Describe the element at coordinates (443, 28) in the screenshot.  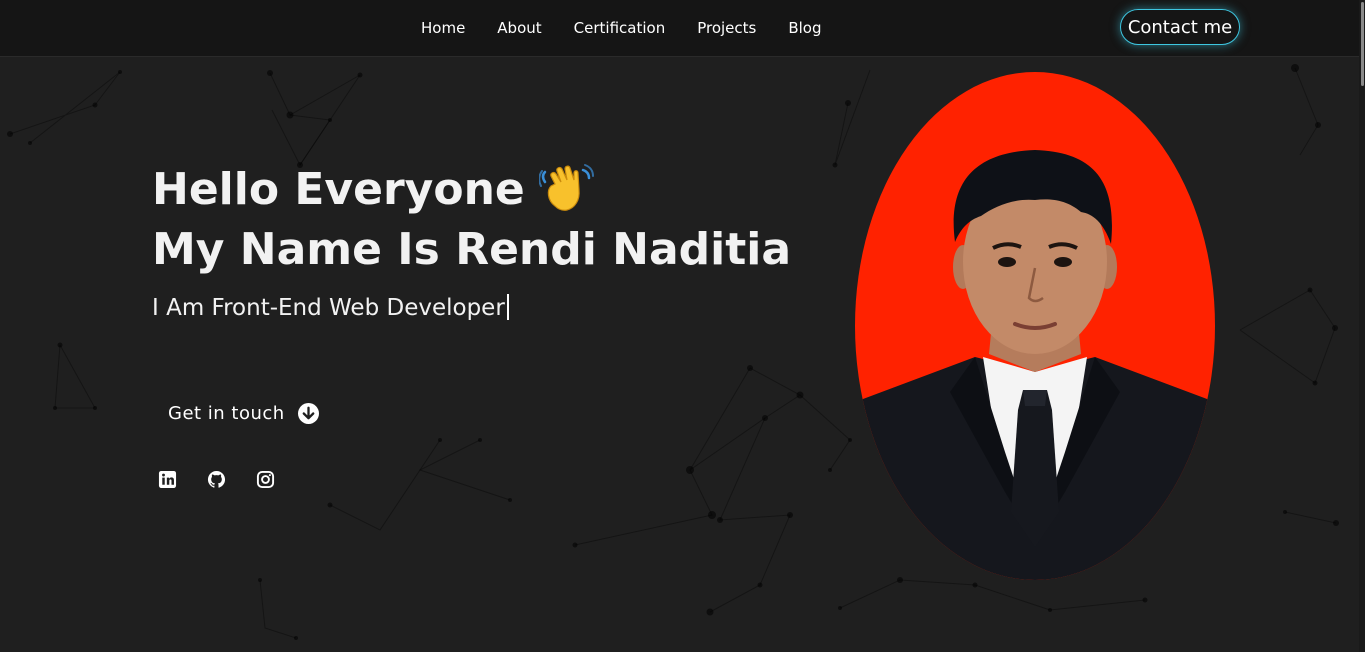
I see `nav-link-home: Home` at that location.